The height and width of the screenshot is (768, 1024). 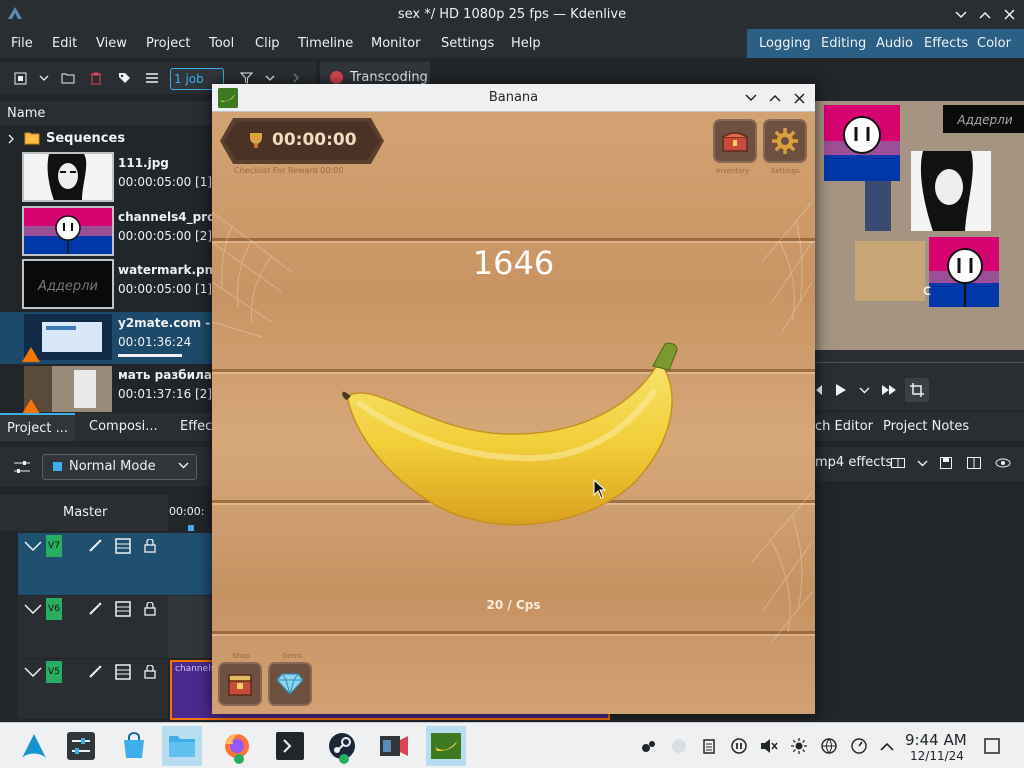 What do you see at coordinates (11, 139) in the screenshot?
I see `chevron-right-icon` at bounding box center [11, 139].